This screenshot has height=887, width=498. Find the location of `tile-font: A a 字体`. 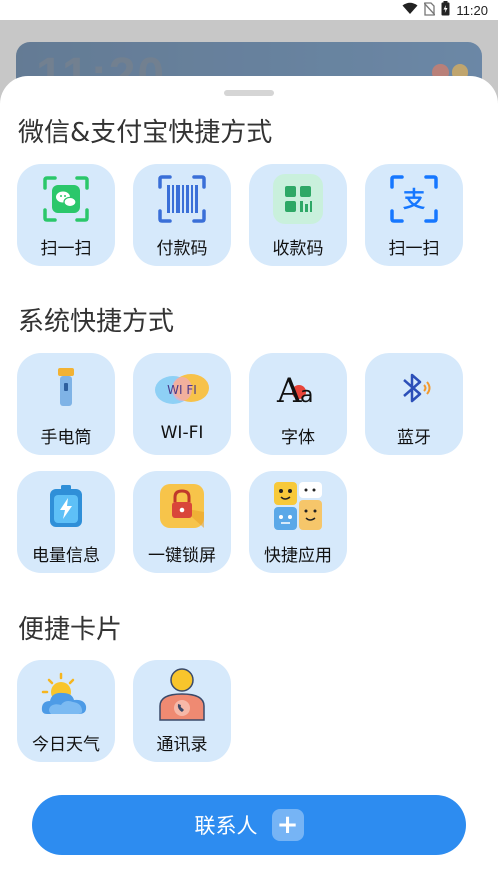

tile-font: A a 字体 is located at coordinates (298, 404).